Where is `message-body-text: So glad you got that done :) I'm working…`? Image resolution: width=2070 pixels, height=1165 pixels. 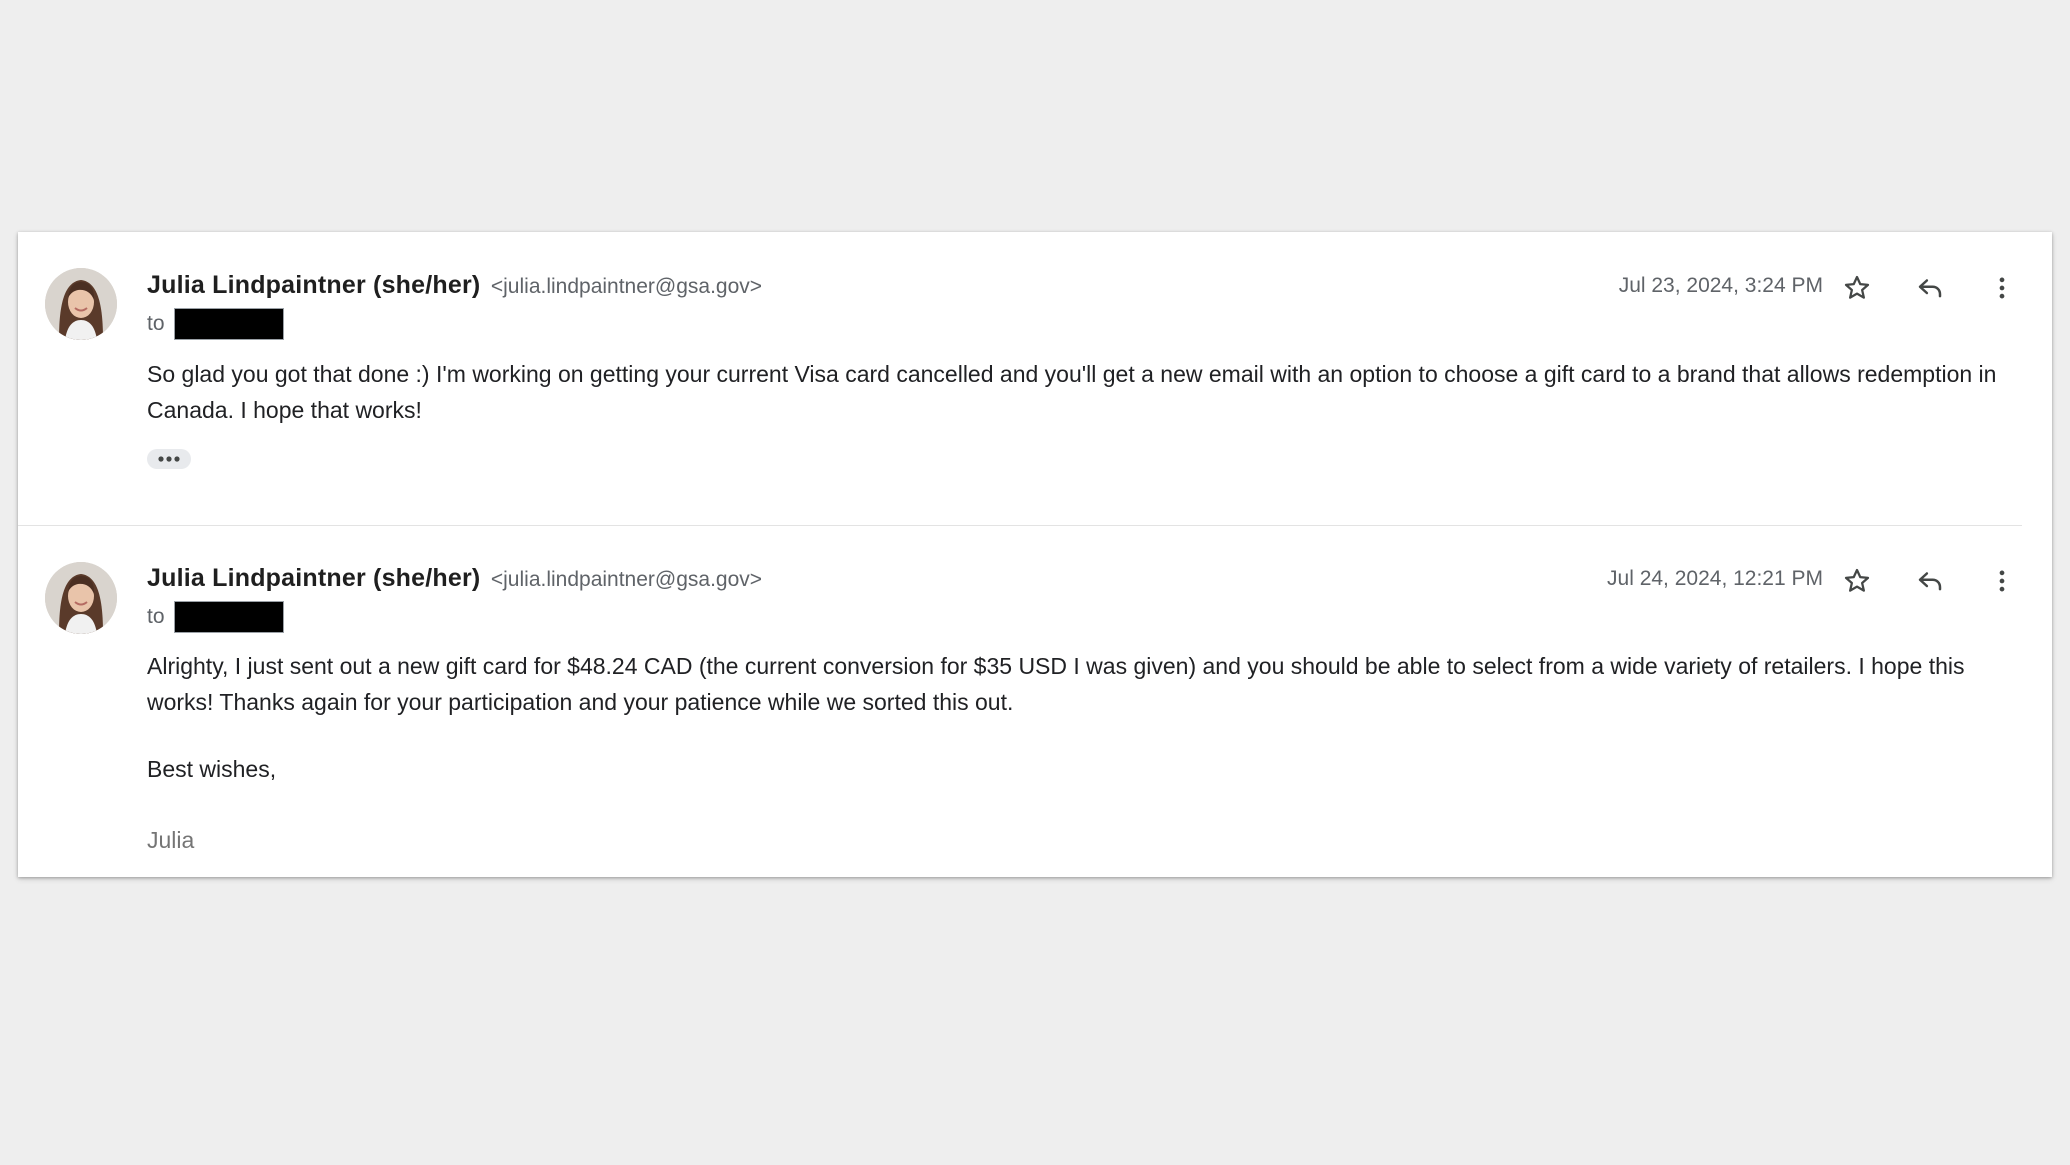 message-body-text: So glad you got that done :) I'm working… is located at coordinates (1072, 392).